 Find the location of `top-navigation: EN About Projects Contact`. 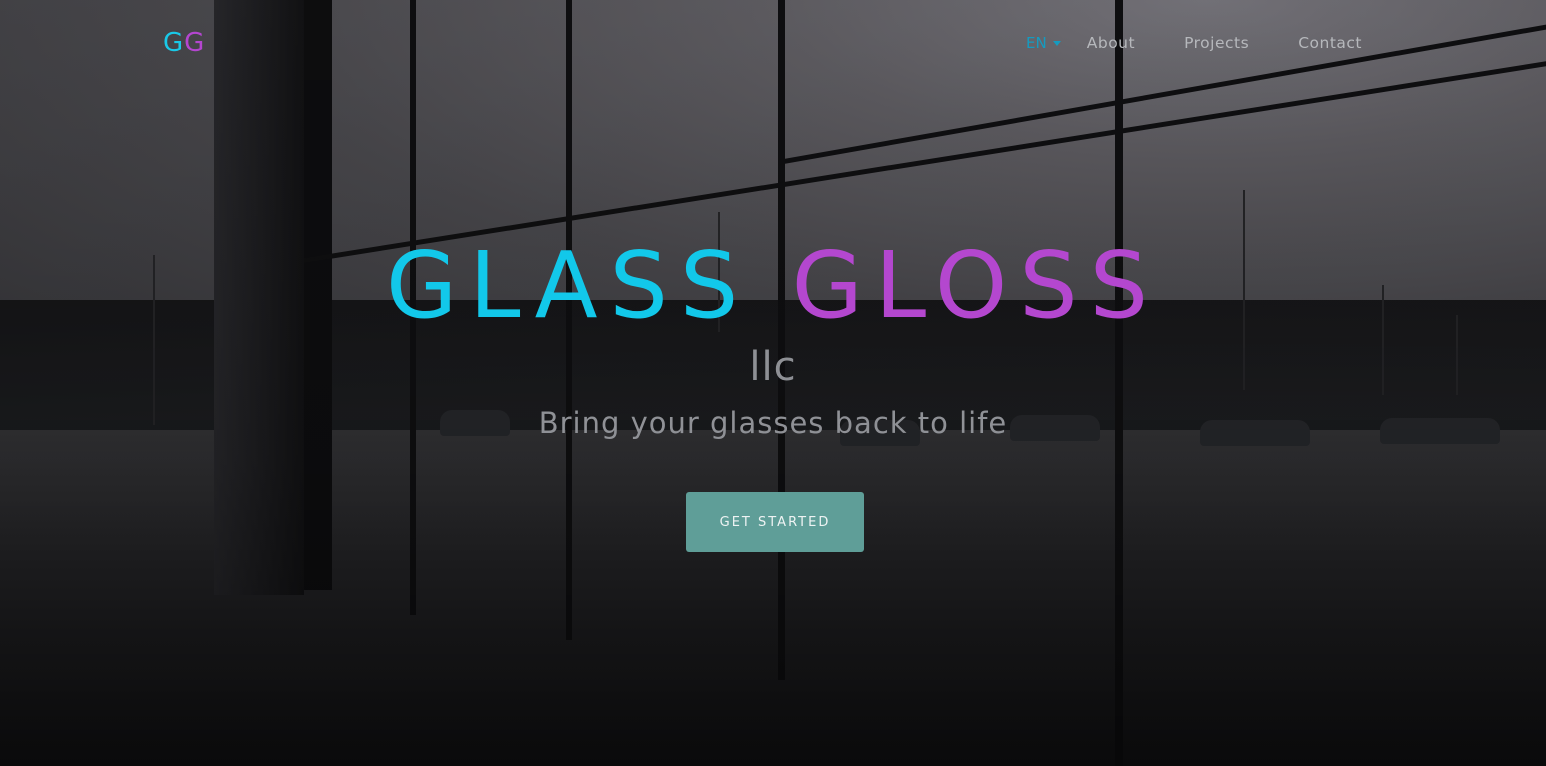

top-navigation: EN About Projects Contact is located at coordinates (1194, 43).